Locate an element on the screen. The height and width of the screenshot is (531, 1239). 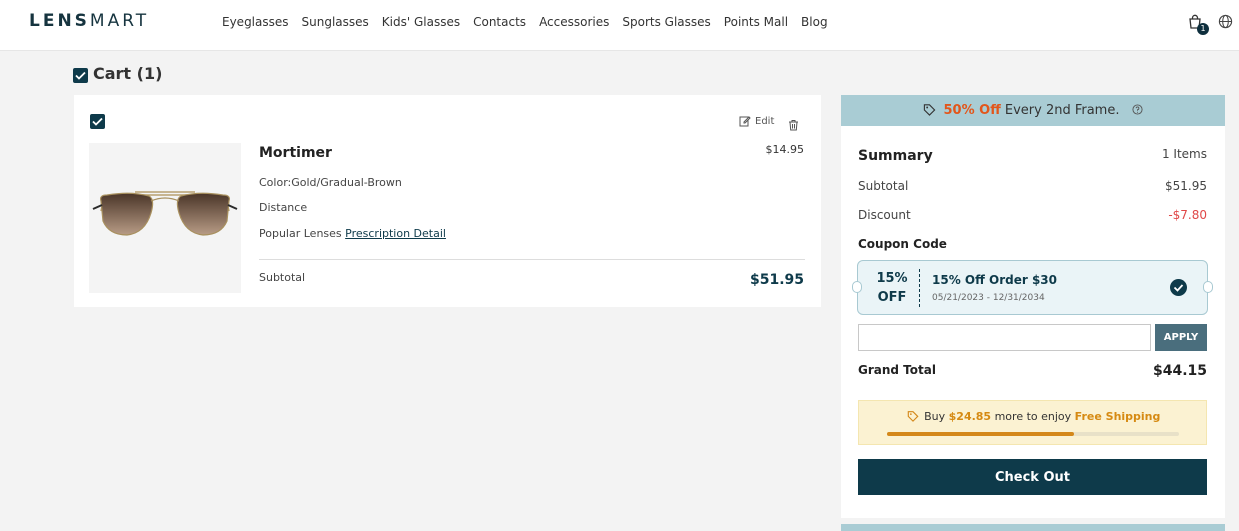
shipping-progress-fill is located at coordinates (980, 434).